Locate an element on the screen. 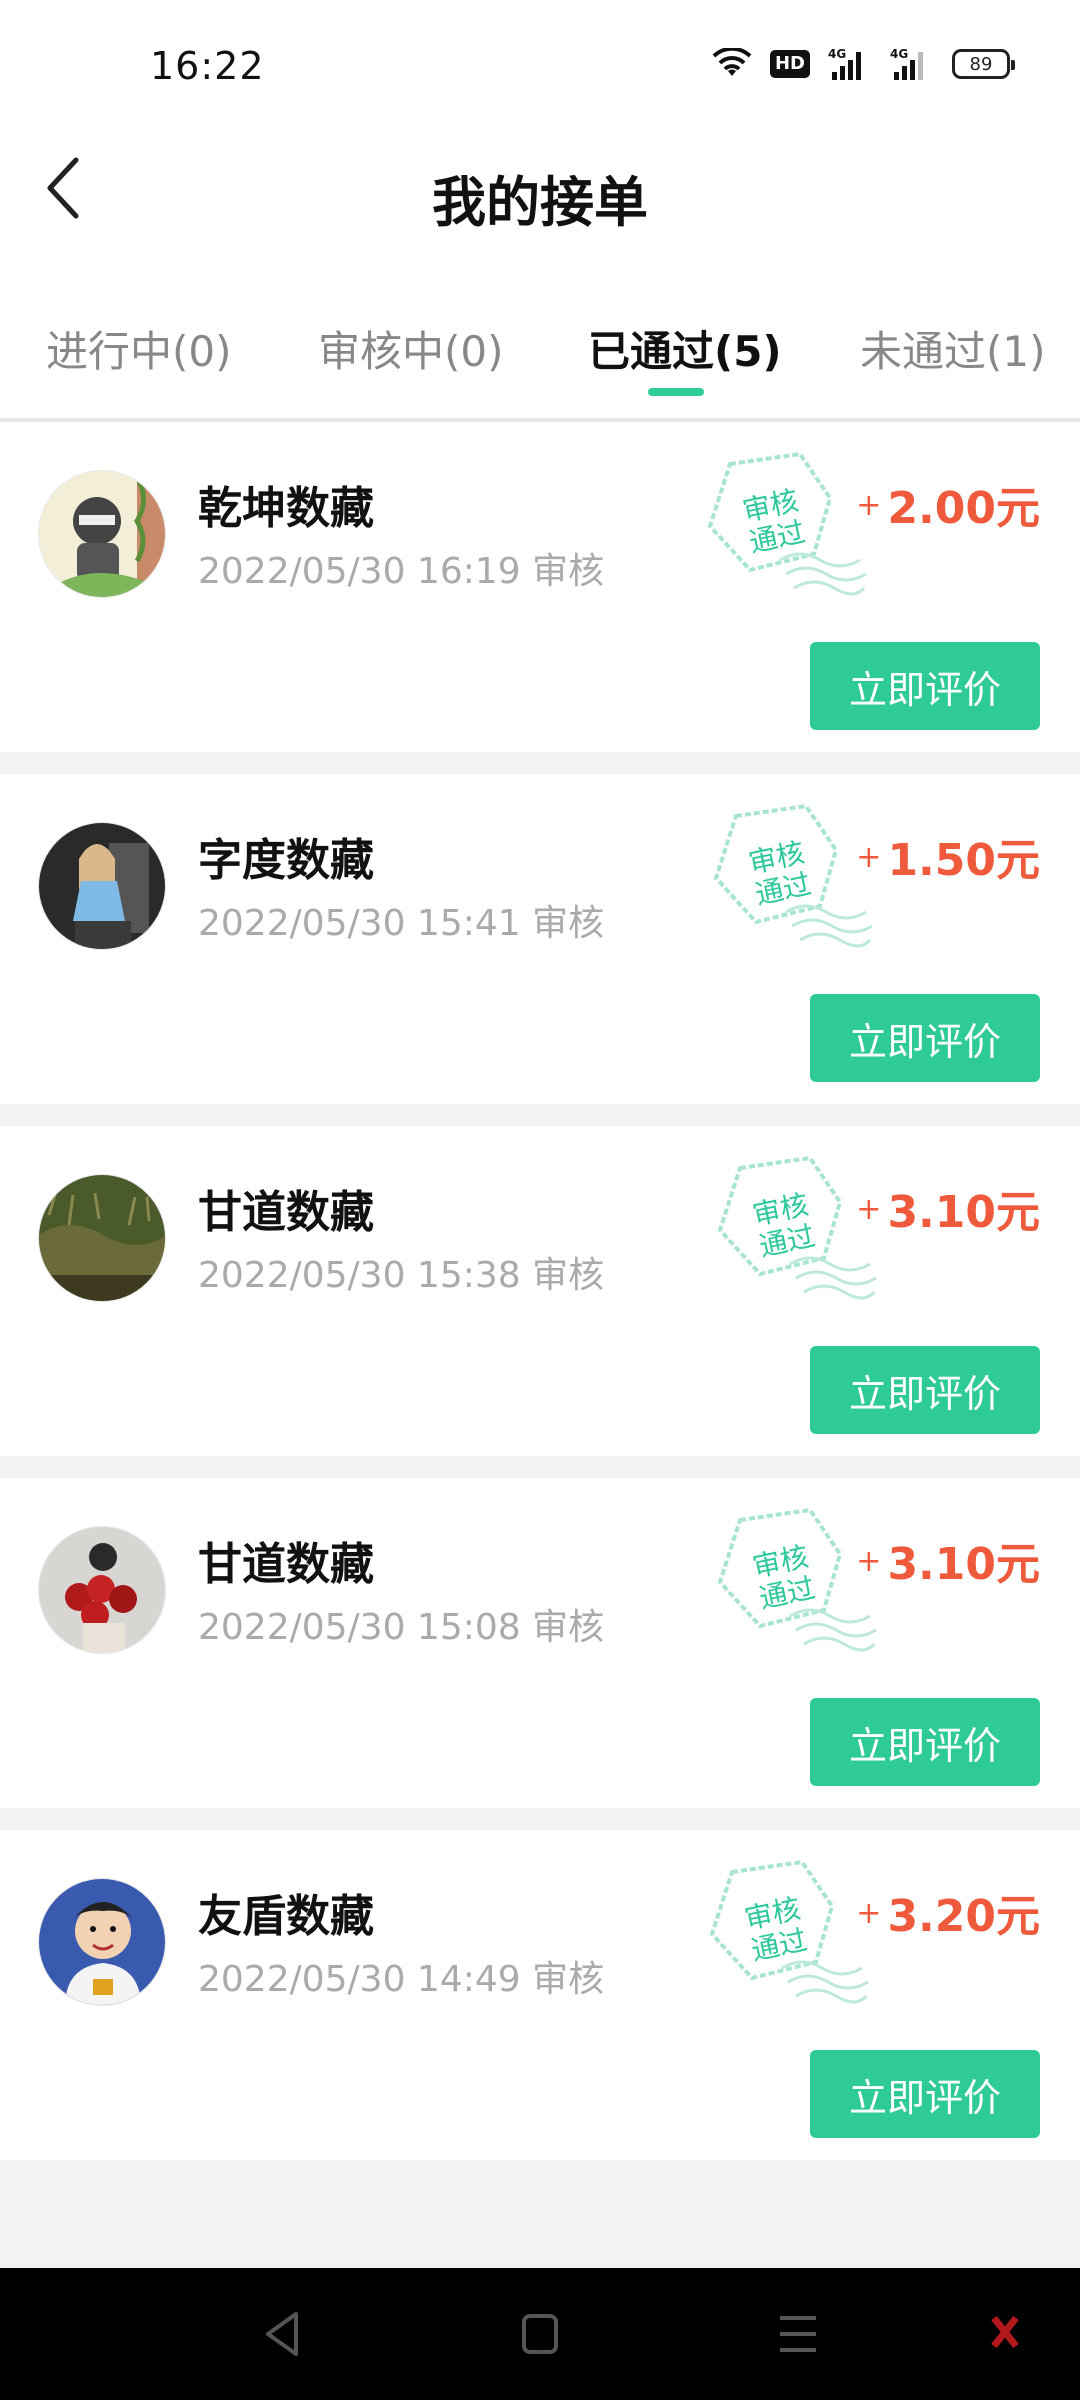  status-bar: 16:22 HD 4G 4G 89 is located at coordinates (540, 65).